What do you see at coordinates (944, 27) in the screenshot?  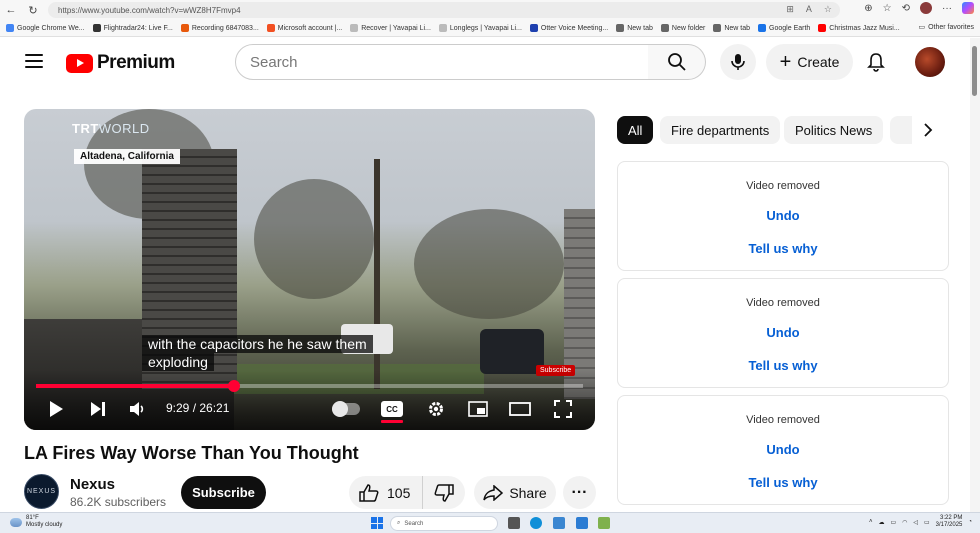 I see `other-favorites: ▭ Other favorites` at bounding box center [944, 27].